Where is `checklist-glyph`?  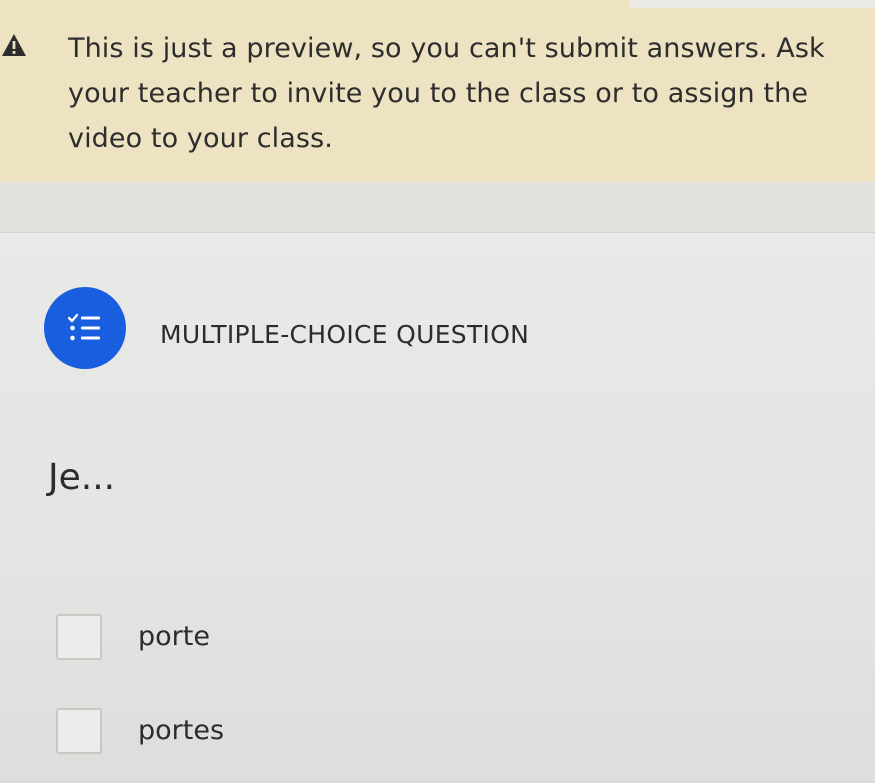
checklist-glyph is located at coordinates (84, 327).